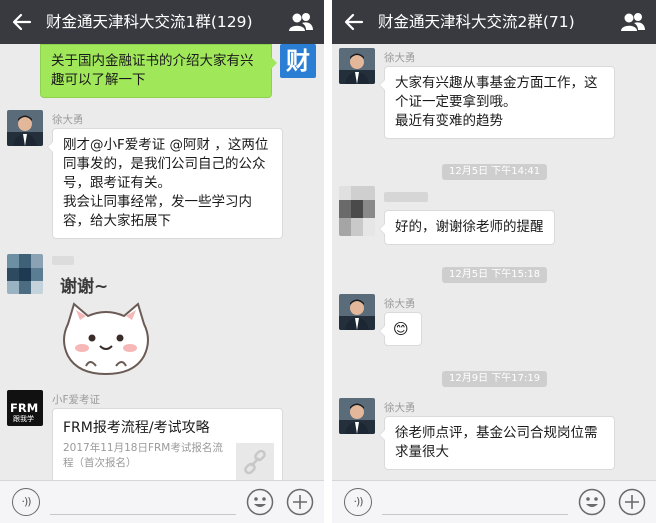  I want to click on timestamp: 12月5日 下午15:18, so click(495, 275).